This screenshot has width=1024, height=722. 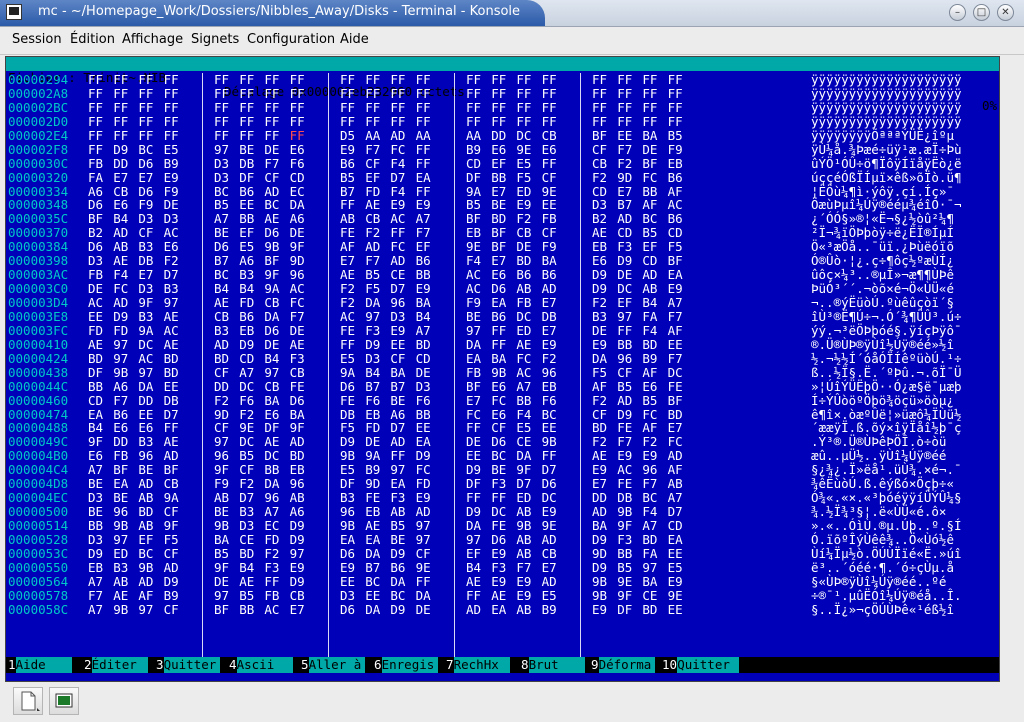 I want to click on hex-byte: 9D, so click(x=599, y=553).